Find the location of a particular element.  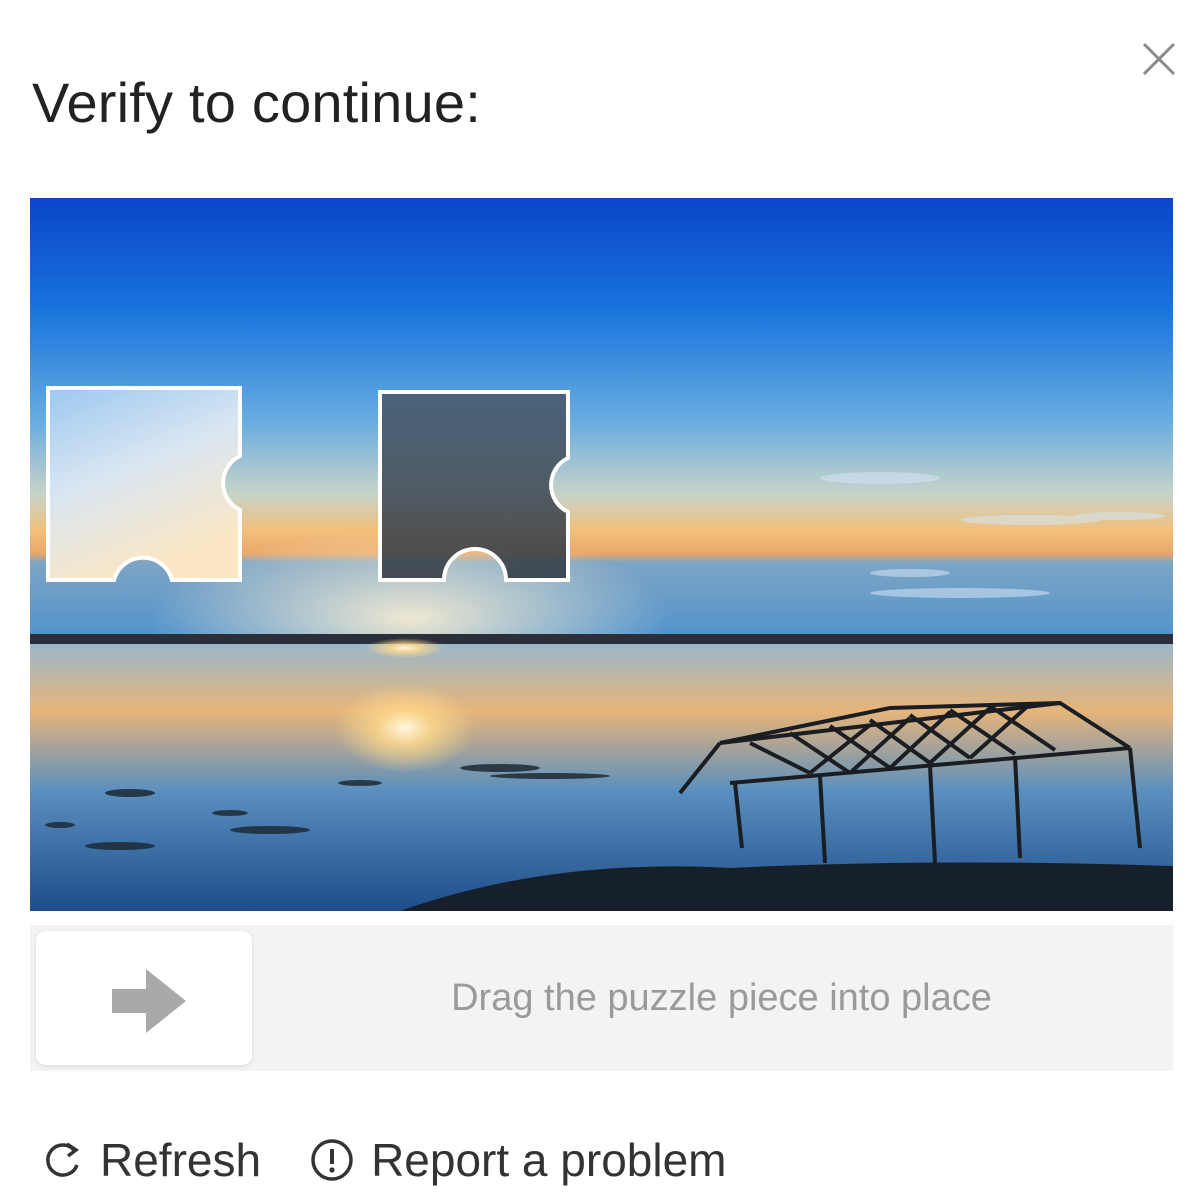

close-icon is located at coordinates (1159, 59).